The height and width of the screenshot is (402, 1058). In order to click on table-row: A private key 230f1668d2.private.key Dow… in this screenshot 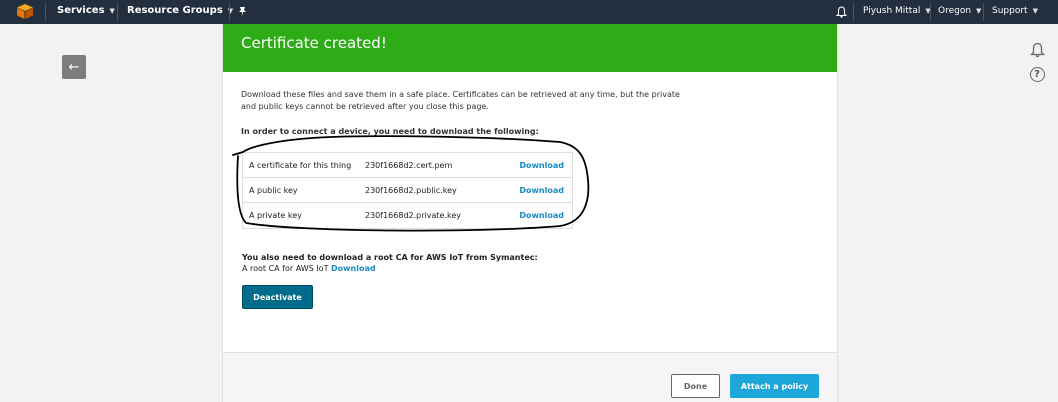, I will do `click(407, 215)`.